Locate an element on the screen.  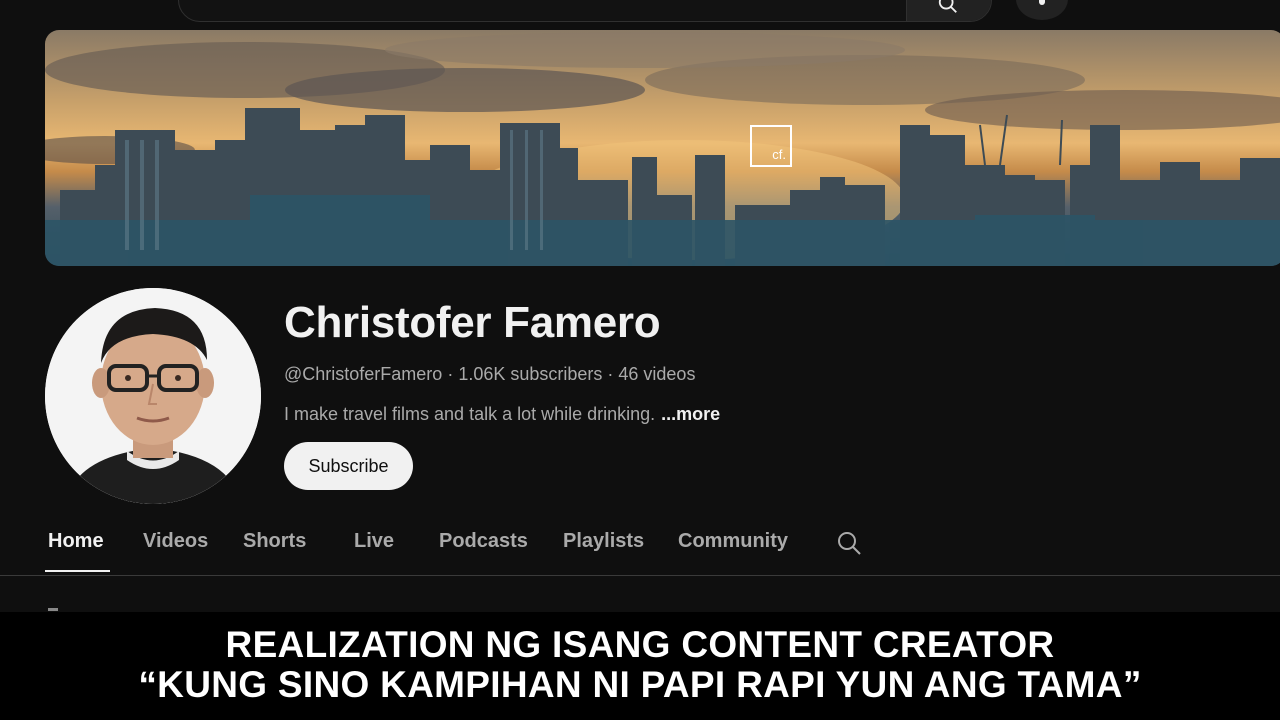
tab-shorts: Shorts is located at coordinates (274, 541).